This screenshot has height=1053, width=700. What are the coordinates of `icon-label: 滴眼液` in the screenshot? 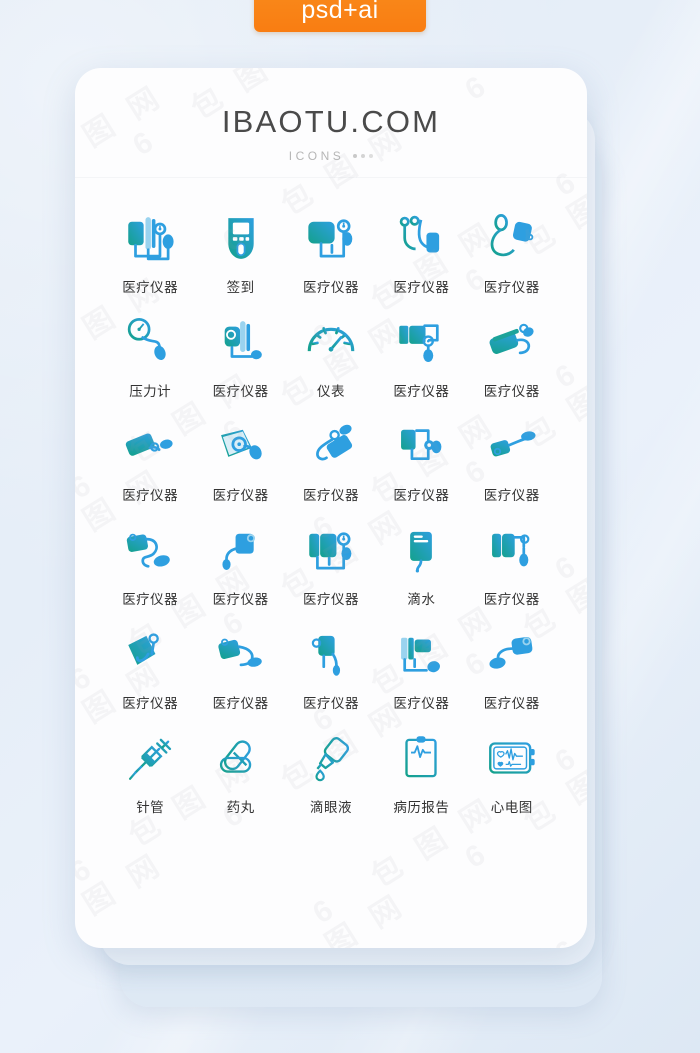 It's located at (330, 808).